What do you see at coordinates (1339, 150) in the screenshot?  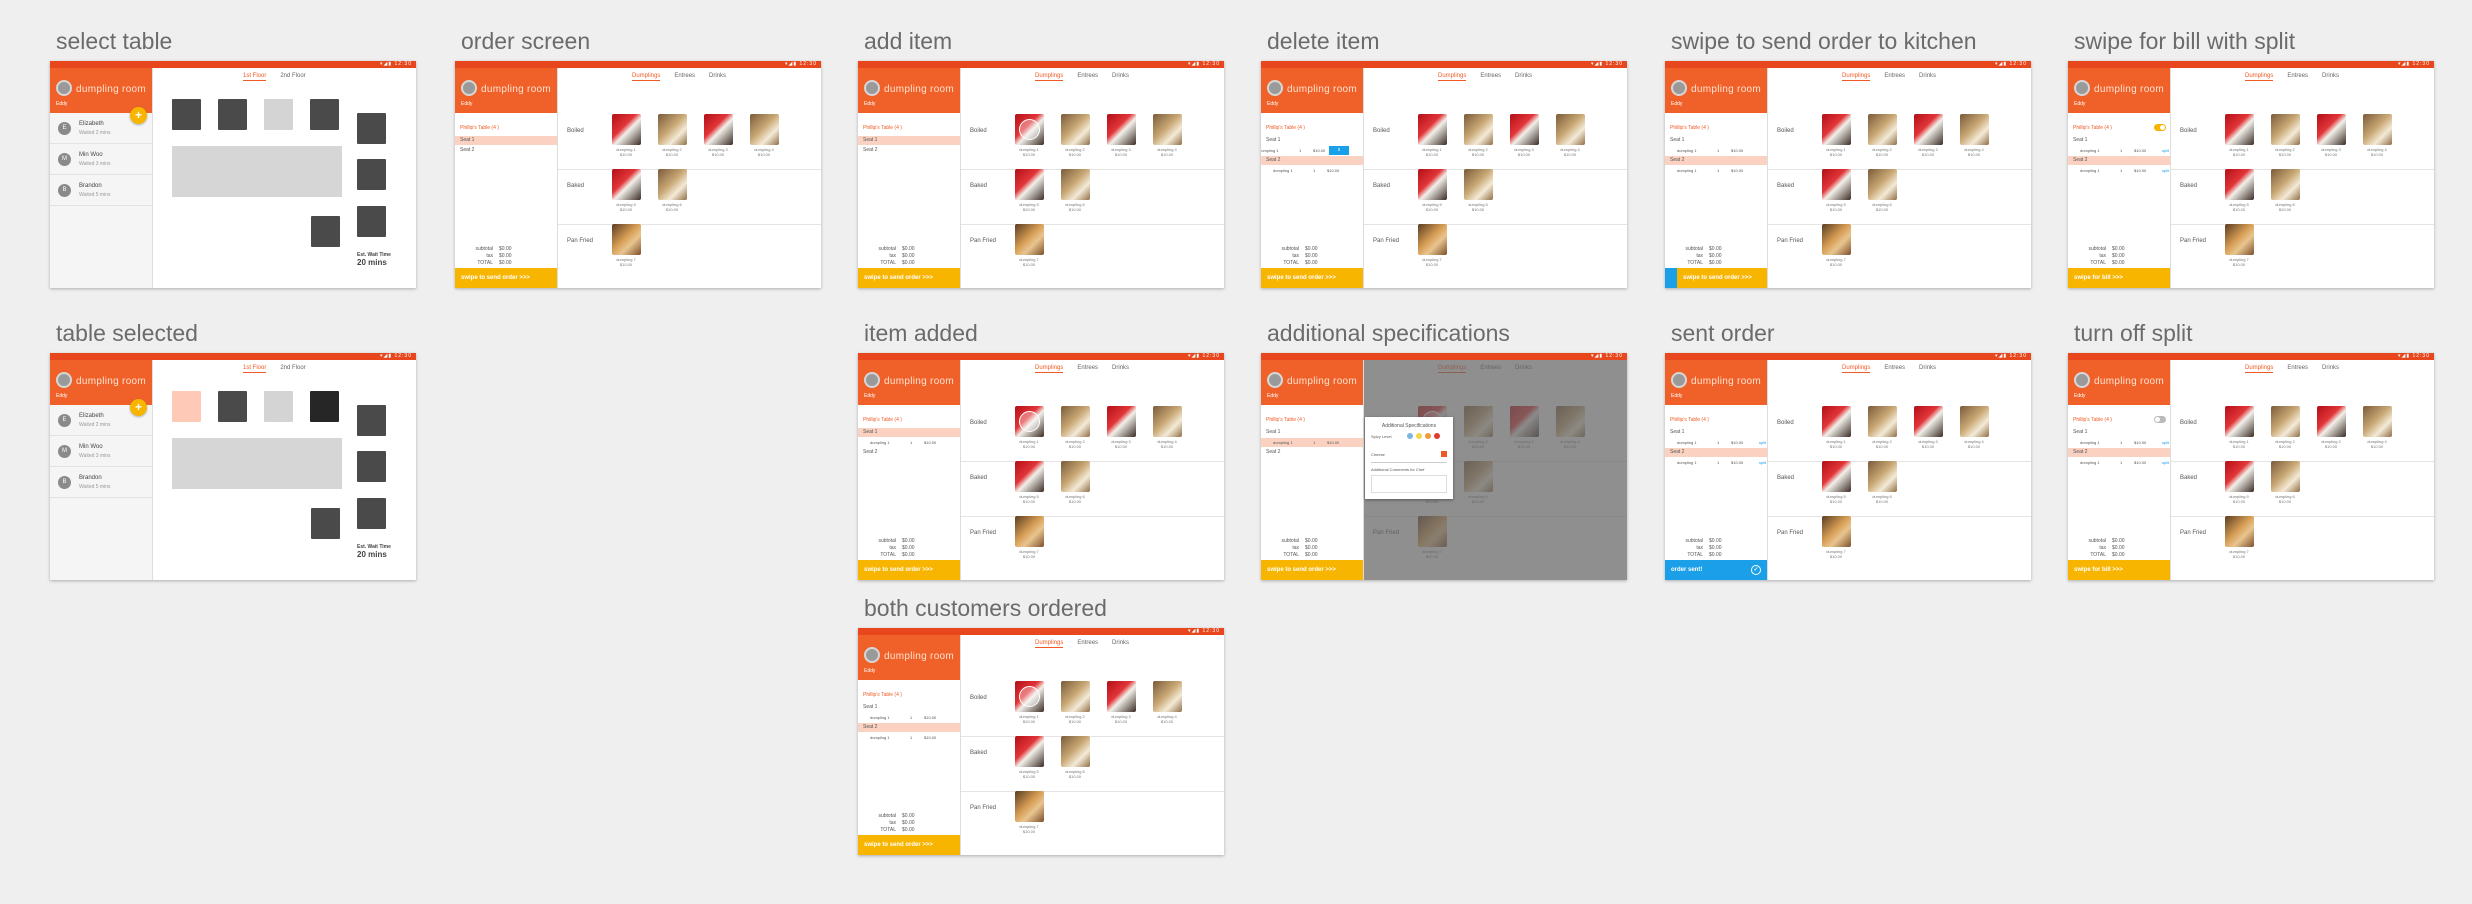 I see `delete-button: x` at bounding box center [1339, 150].